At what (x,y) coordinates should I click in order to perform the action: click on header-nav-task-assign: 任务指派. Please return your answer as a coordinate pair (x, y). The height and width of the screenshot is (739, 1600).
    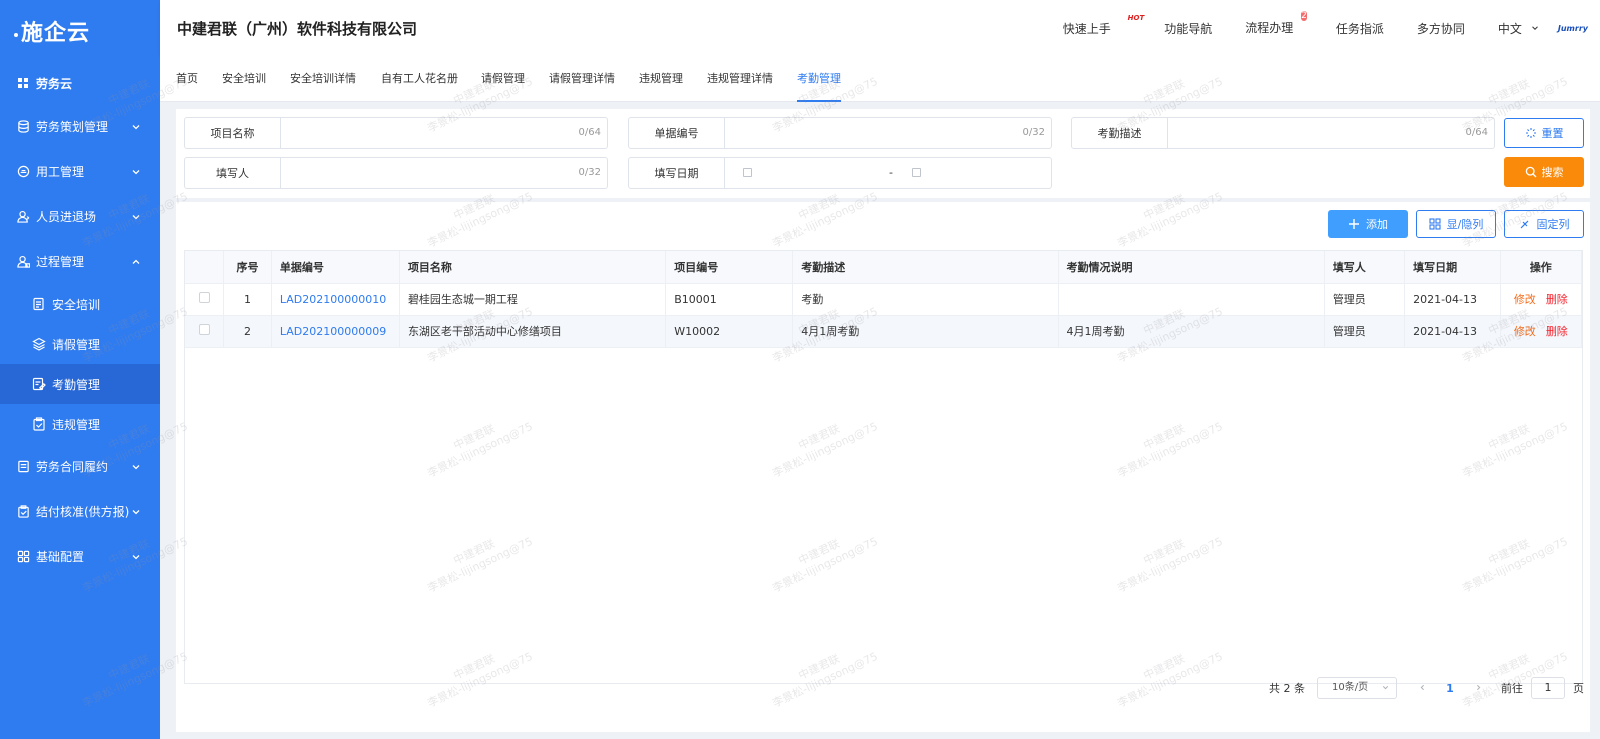
    Looking at the image, I should click on (1360, 28).